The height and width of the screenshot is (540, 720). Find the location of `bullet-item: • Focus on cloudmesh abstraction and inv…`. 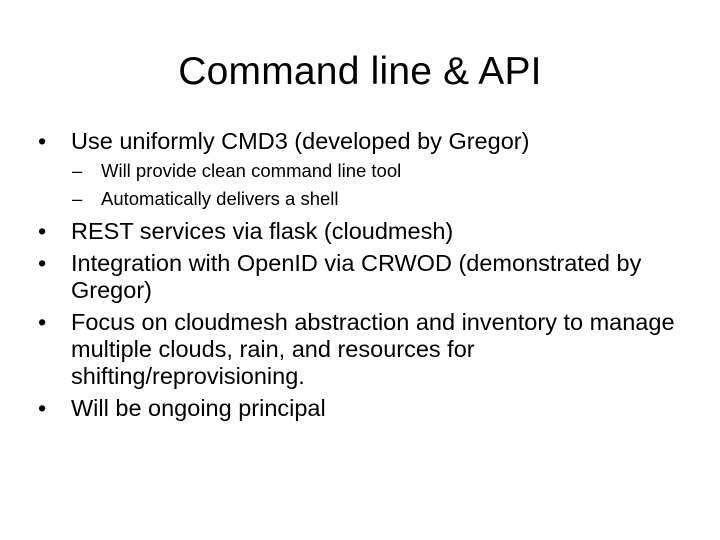

bullet-item: • Focus on cloudmesh abstraction and inv… is located at coordinates (366, 349).